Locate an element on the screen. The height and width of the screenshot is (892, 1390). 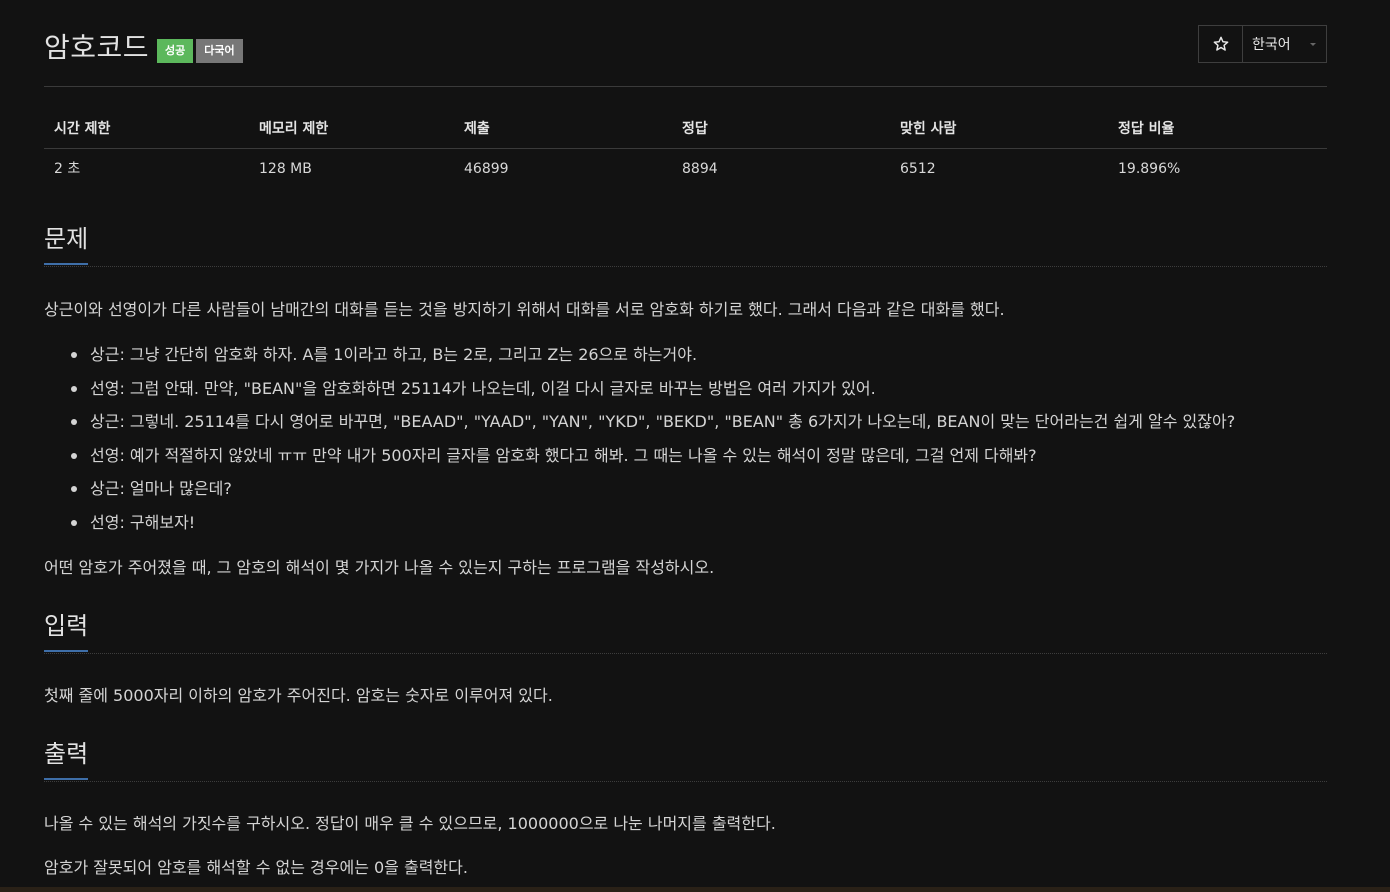
output-text-2: 암호가 잘못되어 암호를 해석할 수 없는 경우에는 0을 출력한다. is located at coordinates (256, 867).